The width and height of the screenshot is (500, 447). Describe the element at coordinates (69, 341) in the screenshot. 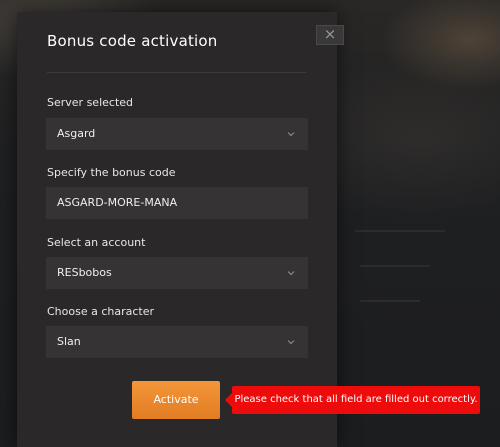

I see `character-select-value: Slan` at that location.